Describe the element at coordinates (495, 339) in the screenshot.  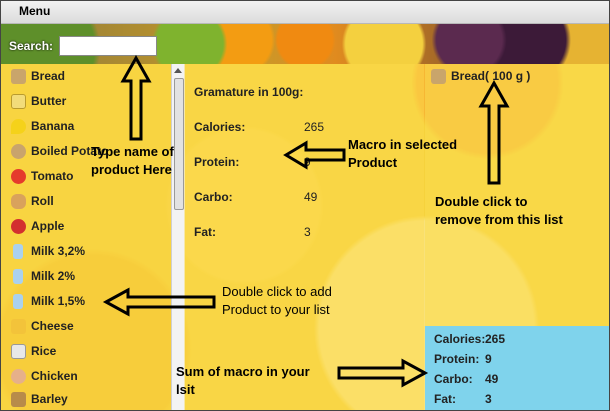
I see `sum-calories-value: 265` at that location.